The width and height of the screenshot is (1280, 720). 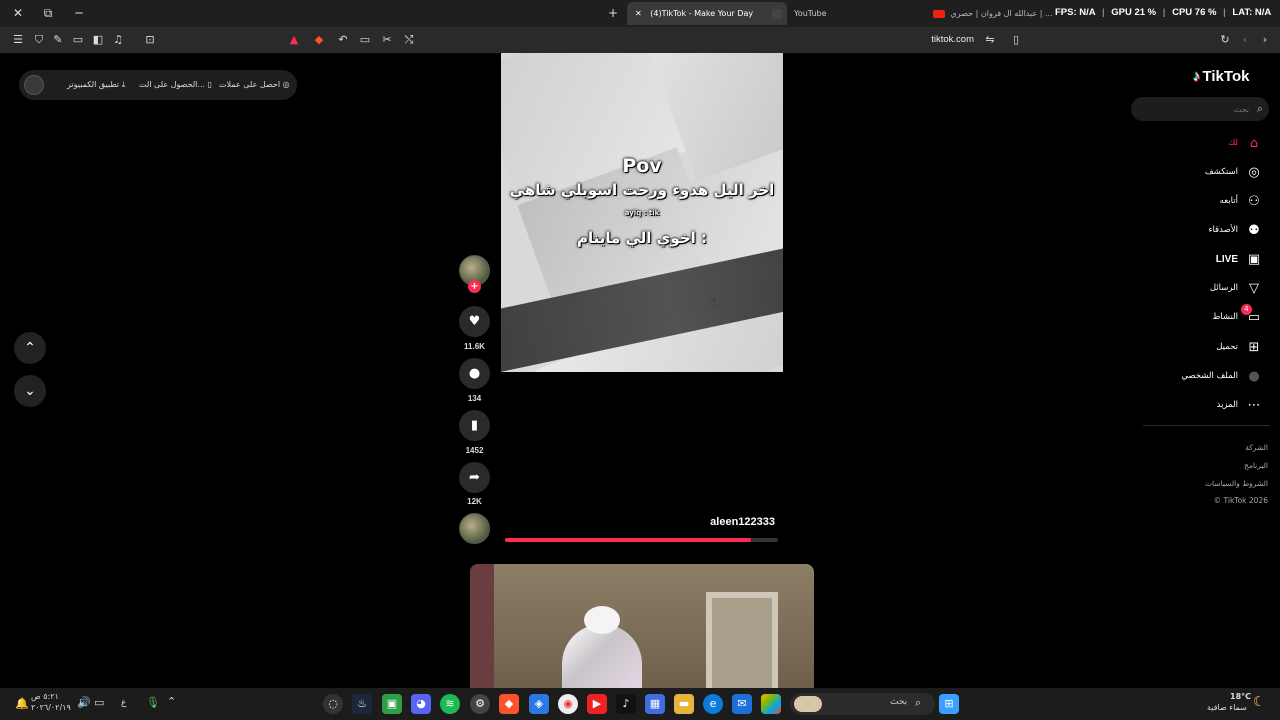 I want to click on sidebar-item-label: المزيد, so click(x=1227, y=405).